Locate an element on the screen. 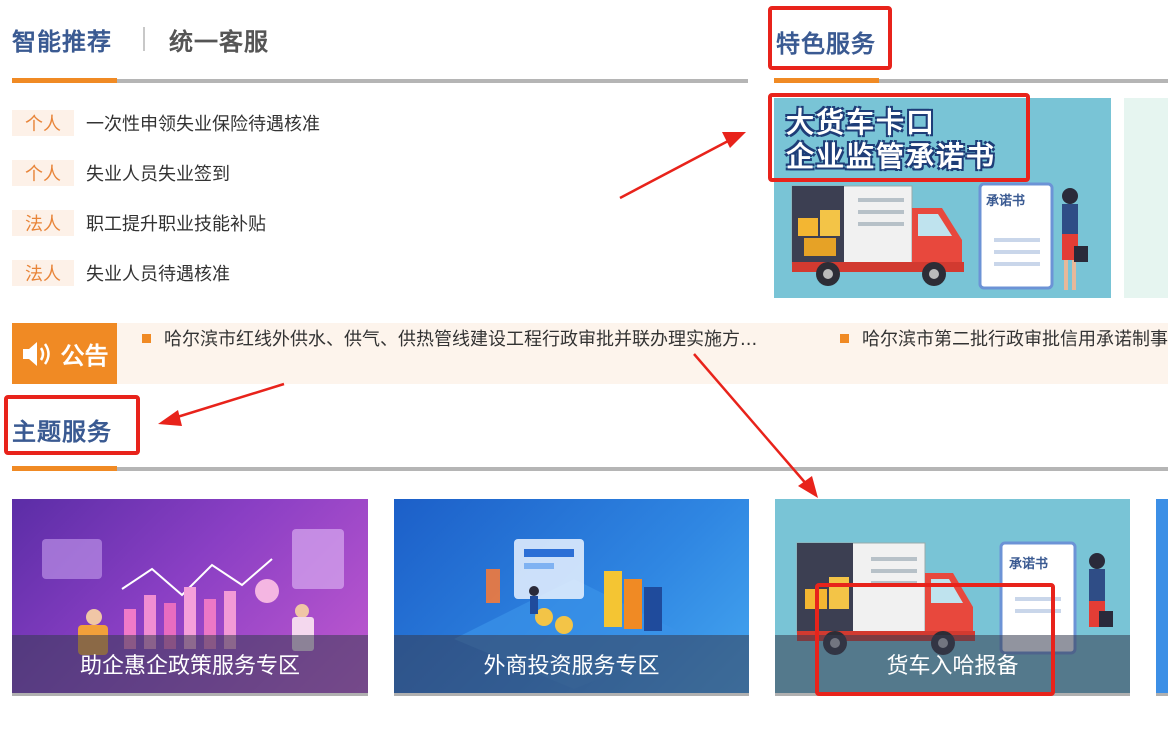 The image size is (1168, 729). annotation-box-banner is located at coordinates (899, 137).